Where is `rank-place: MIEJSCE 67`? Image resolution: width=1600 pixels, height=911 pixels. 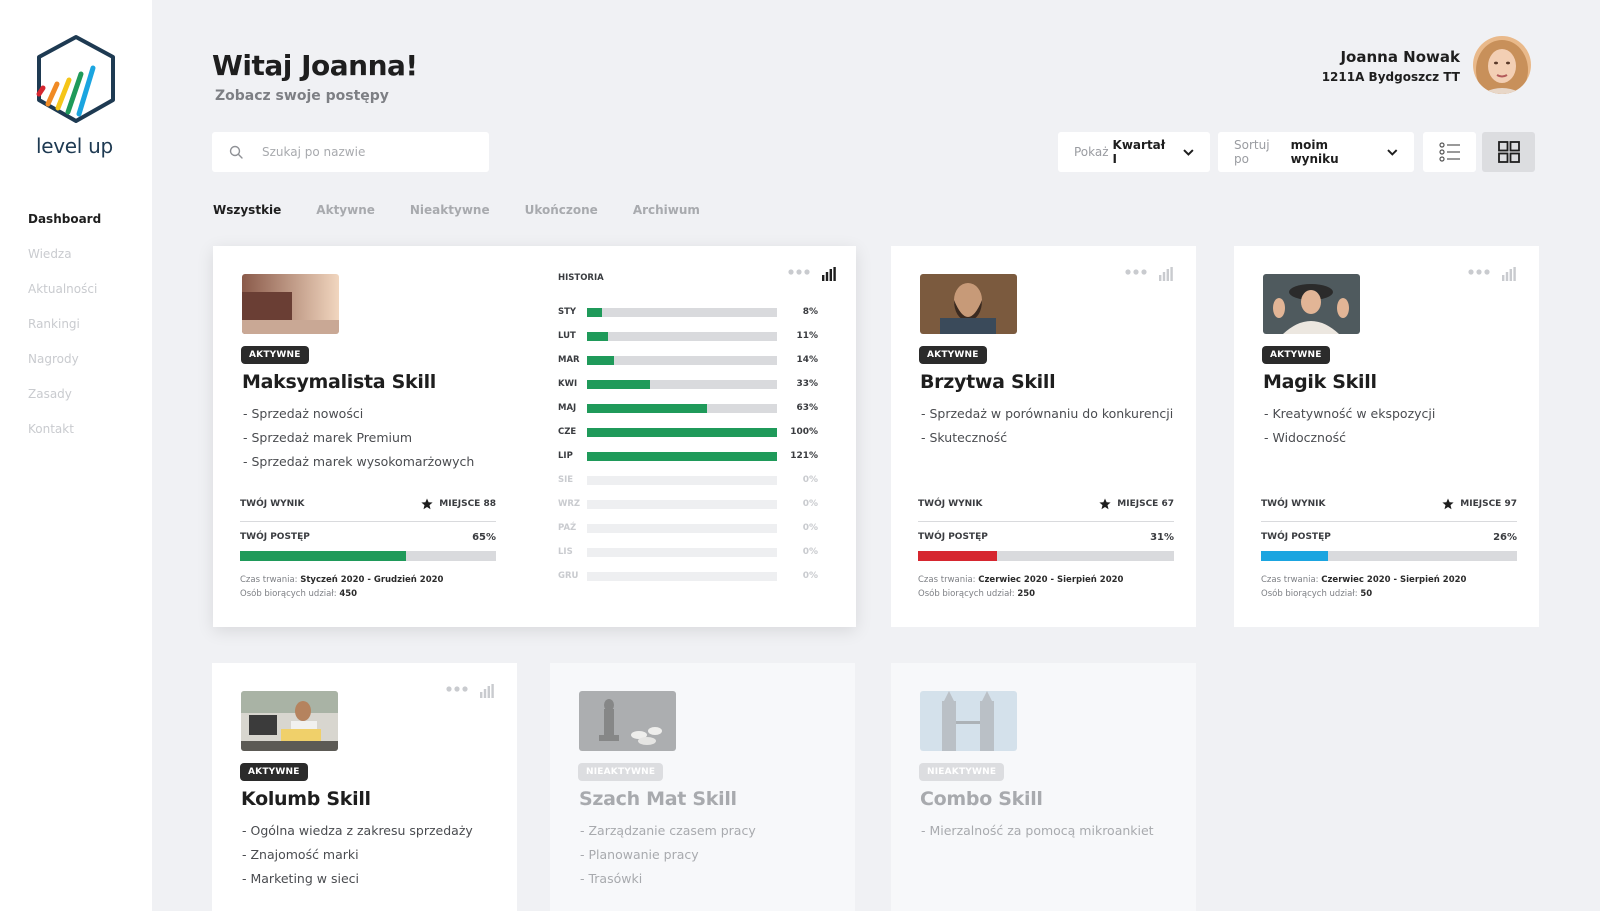 rank-place: MIEJSCE 67 is located at coordinates (1136, 504).